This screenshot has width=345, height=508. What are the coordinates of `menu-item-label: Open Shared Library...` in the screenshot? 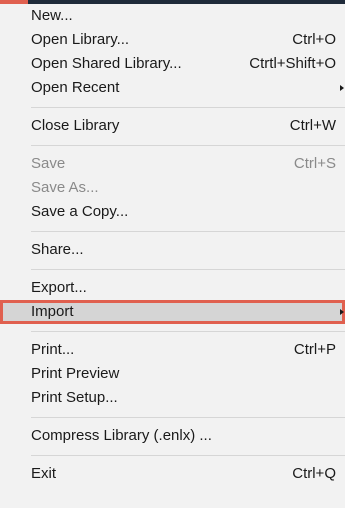 It's located at (106, 63).